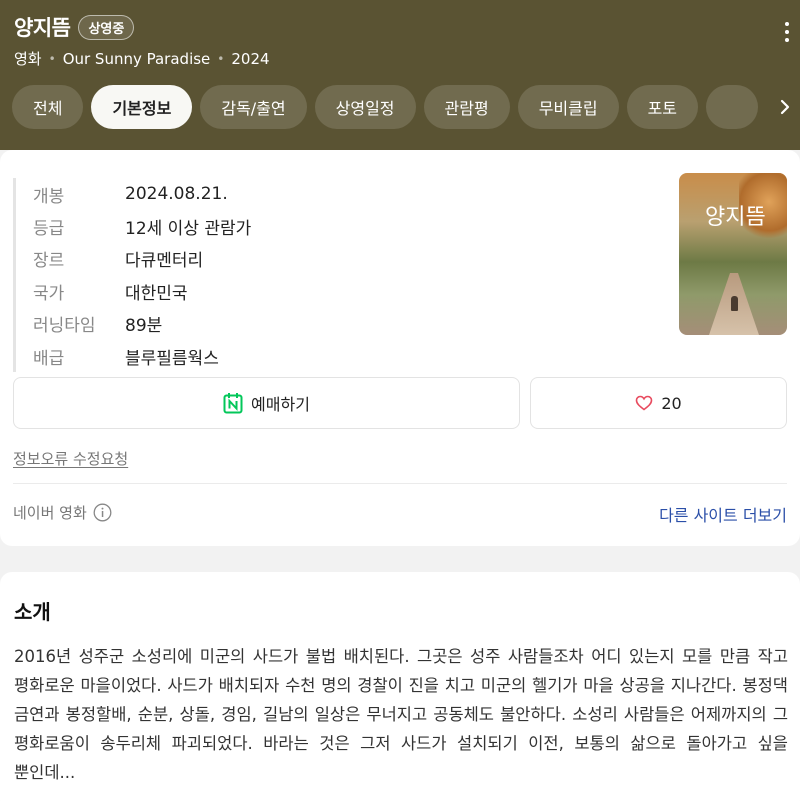 The height and width of the screenshot is (801, 800). What do you see at coordinates (644, 403) in the screenshot?
I see `heart-icon` at bounding box center [644, 403].